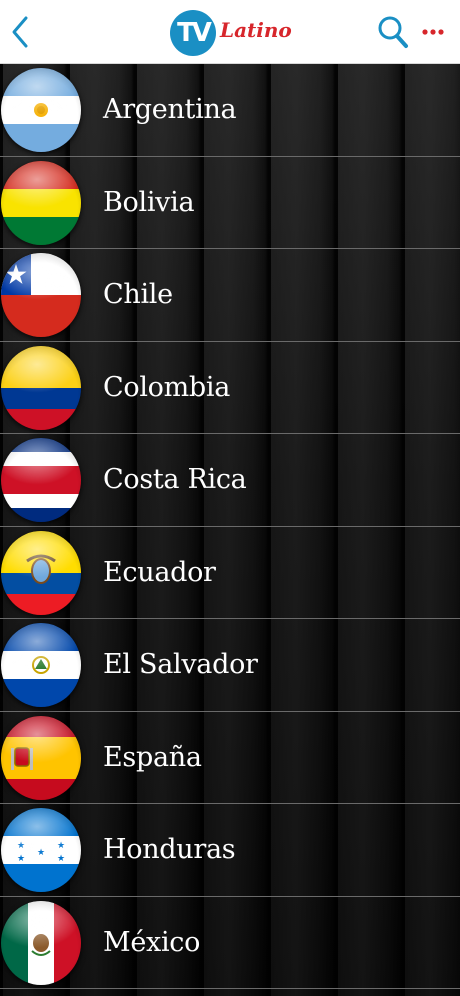  I want to click on country-row-colombia: Colombia, so click(230, 388).